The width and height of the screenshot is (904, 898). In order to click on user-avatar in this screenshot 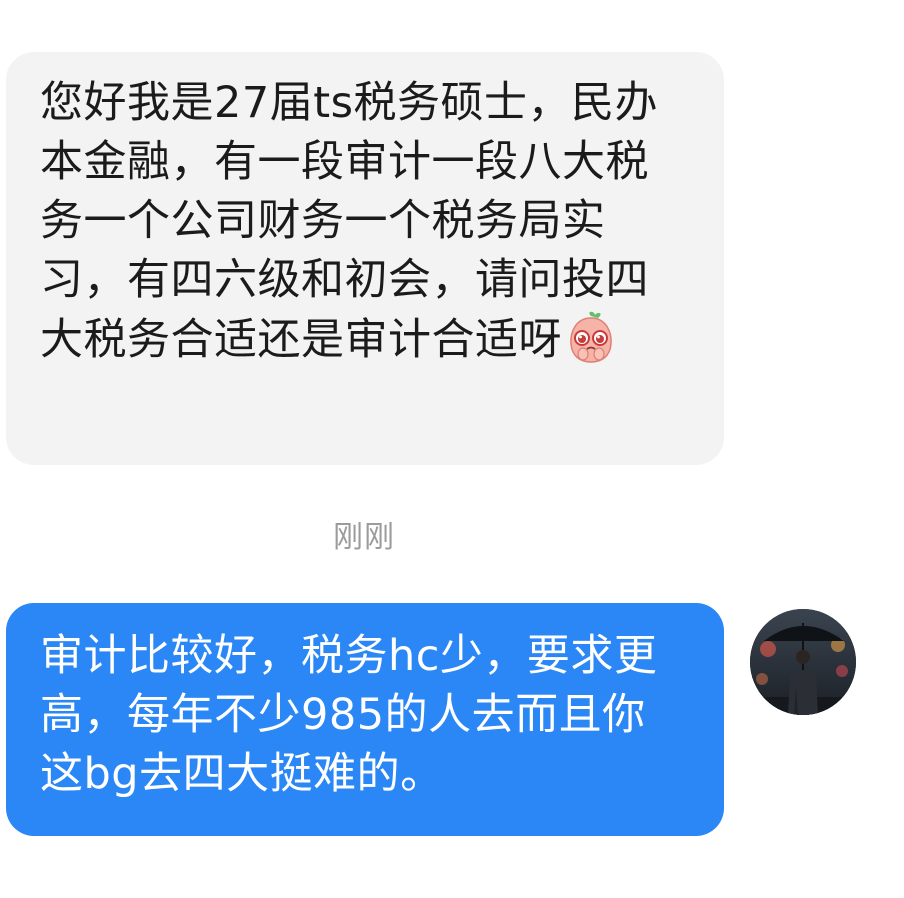, I will do `click(803, 662)`.